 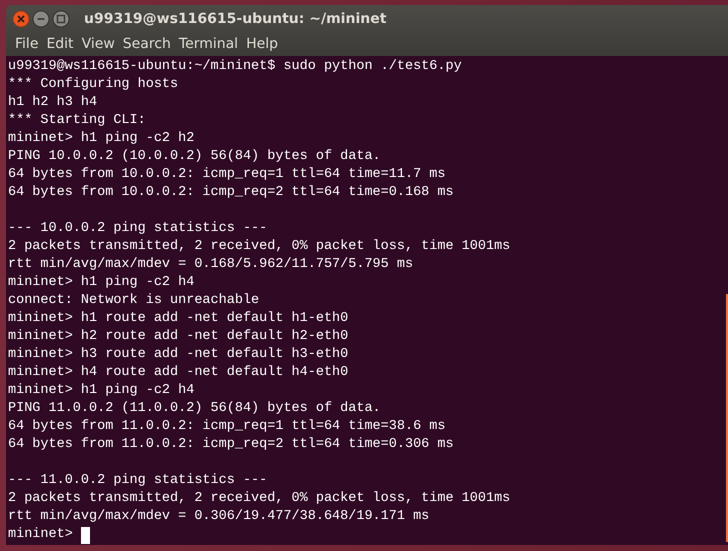 I want to click on terminal-line: rtt min/avg/max/mdev = 0.306/19.477/38.648/19.171 ms, so click(x=219, y=517).